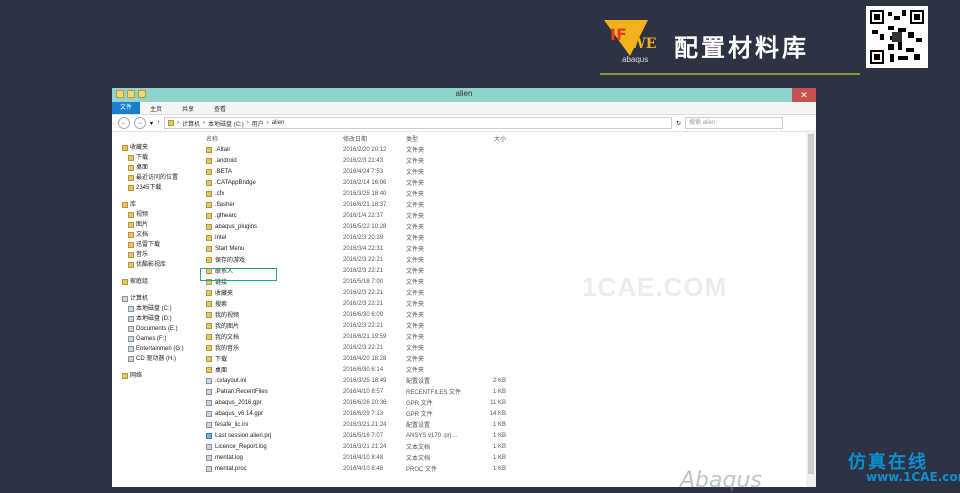  Describe the element at coordinates (151, 123) in the screenshot. I see `history-dropdown-icon: ▾` at that location.